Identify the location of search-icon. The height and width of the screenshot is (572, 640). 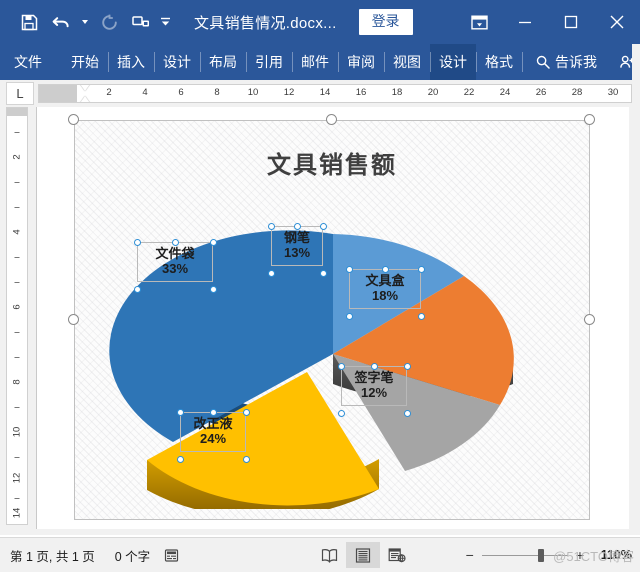
(543, 62).